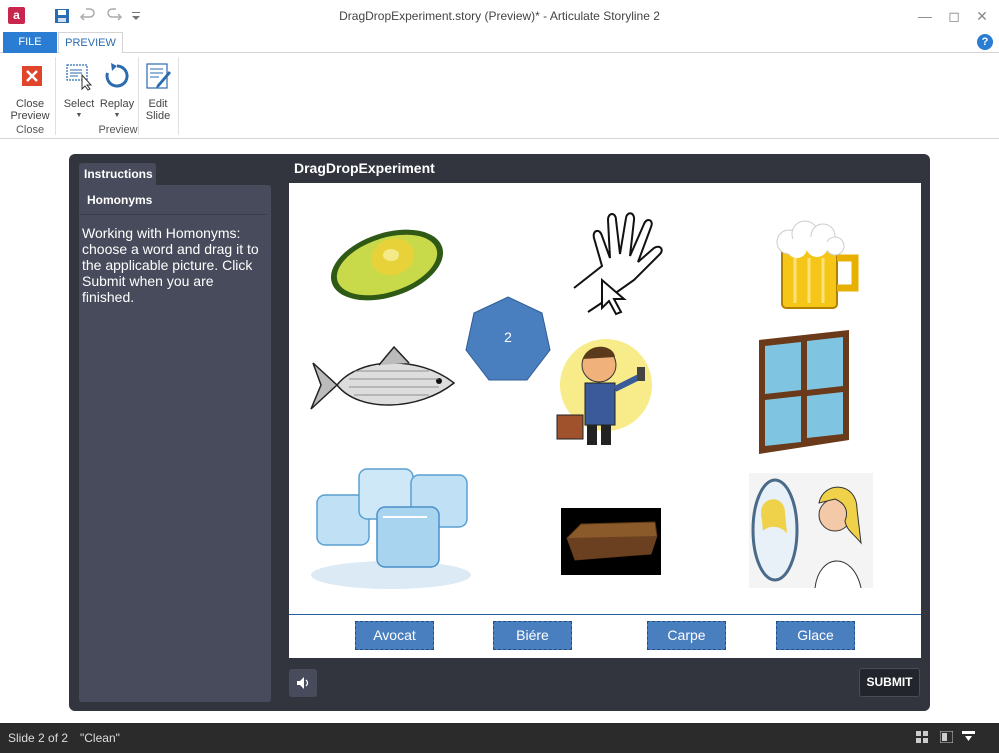  I want to click on submit-button: SUBMIT, so click(889, 682).